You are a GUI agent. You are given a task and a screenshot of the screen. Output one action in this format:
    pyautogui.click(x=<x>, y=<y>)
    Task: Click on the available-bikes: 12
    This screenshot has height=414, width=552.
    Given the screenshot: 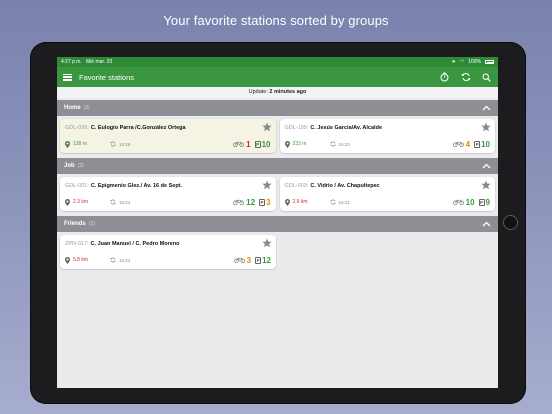 What is the action you would take?
    pyautogui.click(x=251, y=202)
    